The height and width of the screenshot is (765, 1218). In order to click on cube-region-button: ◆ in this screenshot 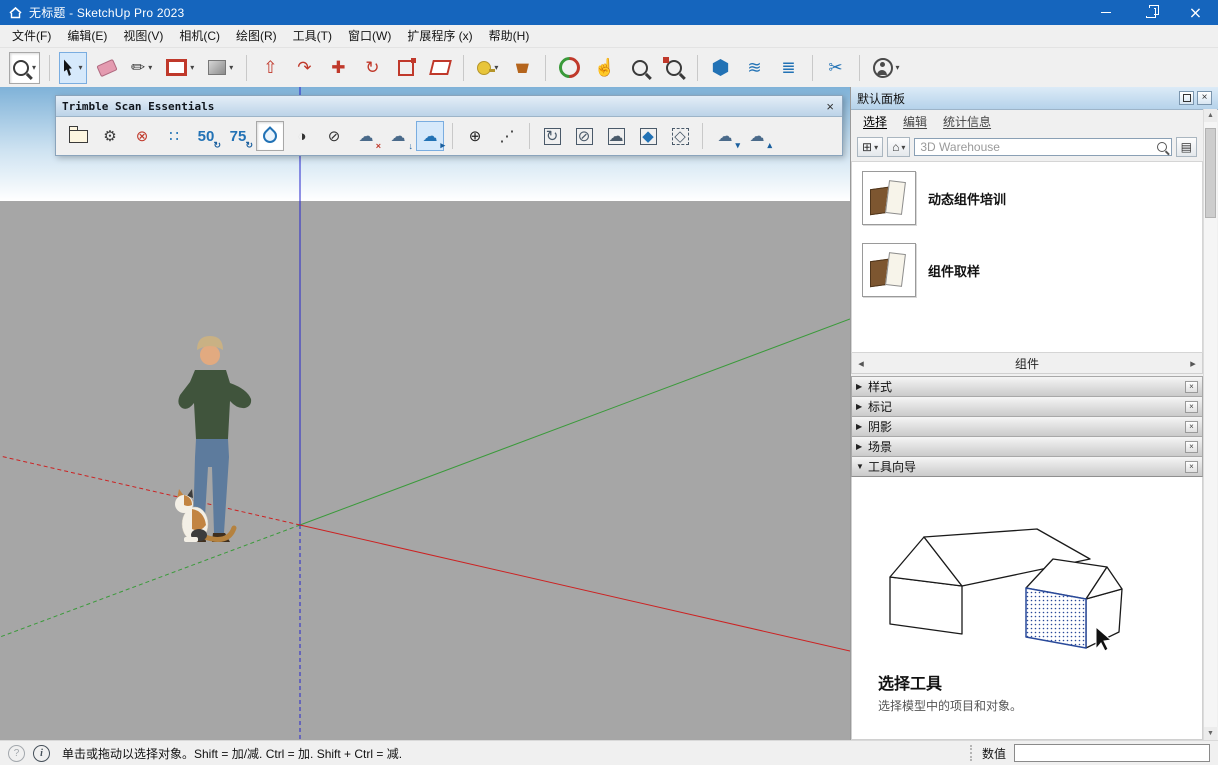, I will do `click(648, 136)`.